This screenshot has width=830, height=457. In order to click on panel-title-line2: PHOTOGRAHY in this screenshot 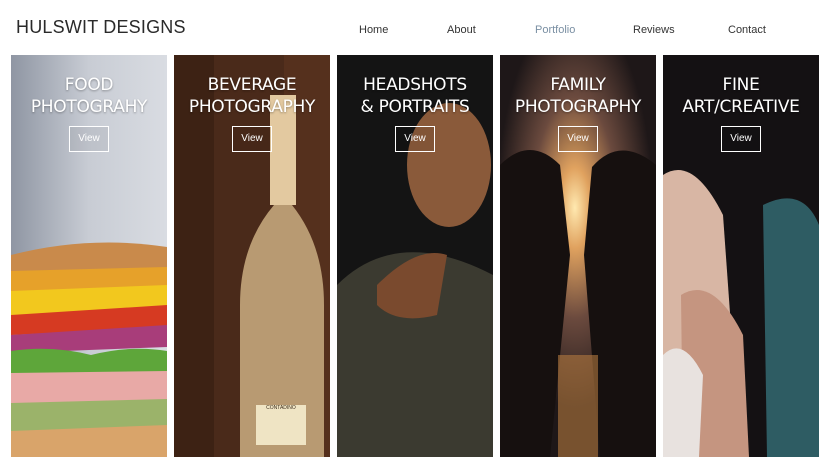, I will do `click(89, 107)`.